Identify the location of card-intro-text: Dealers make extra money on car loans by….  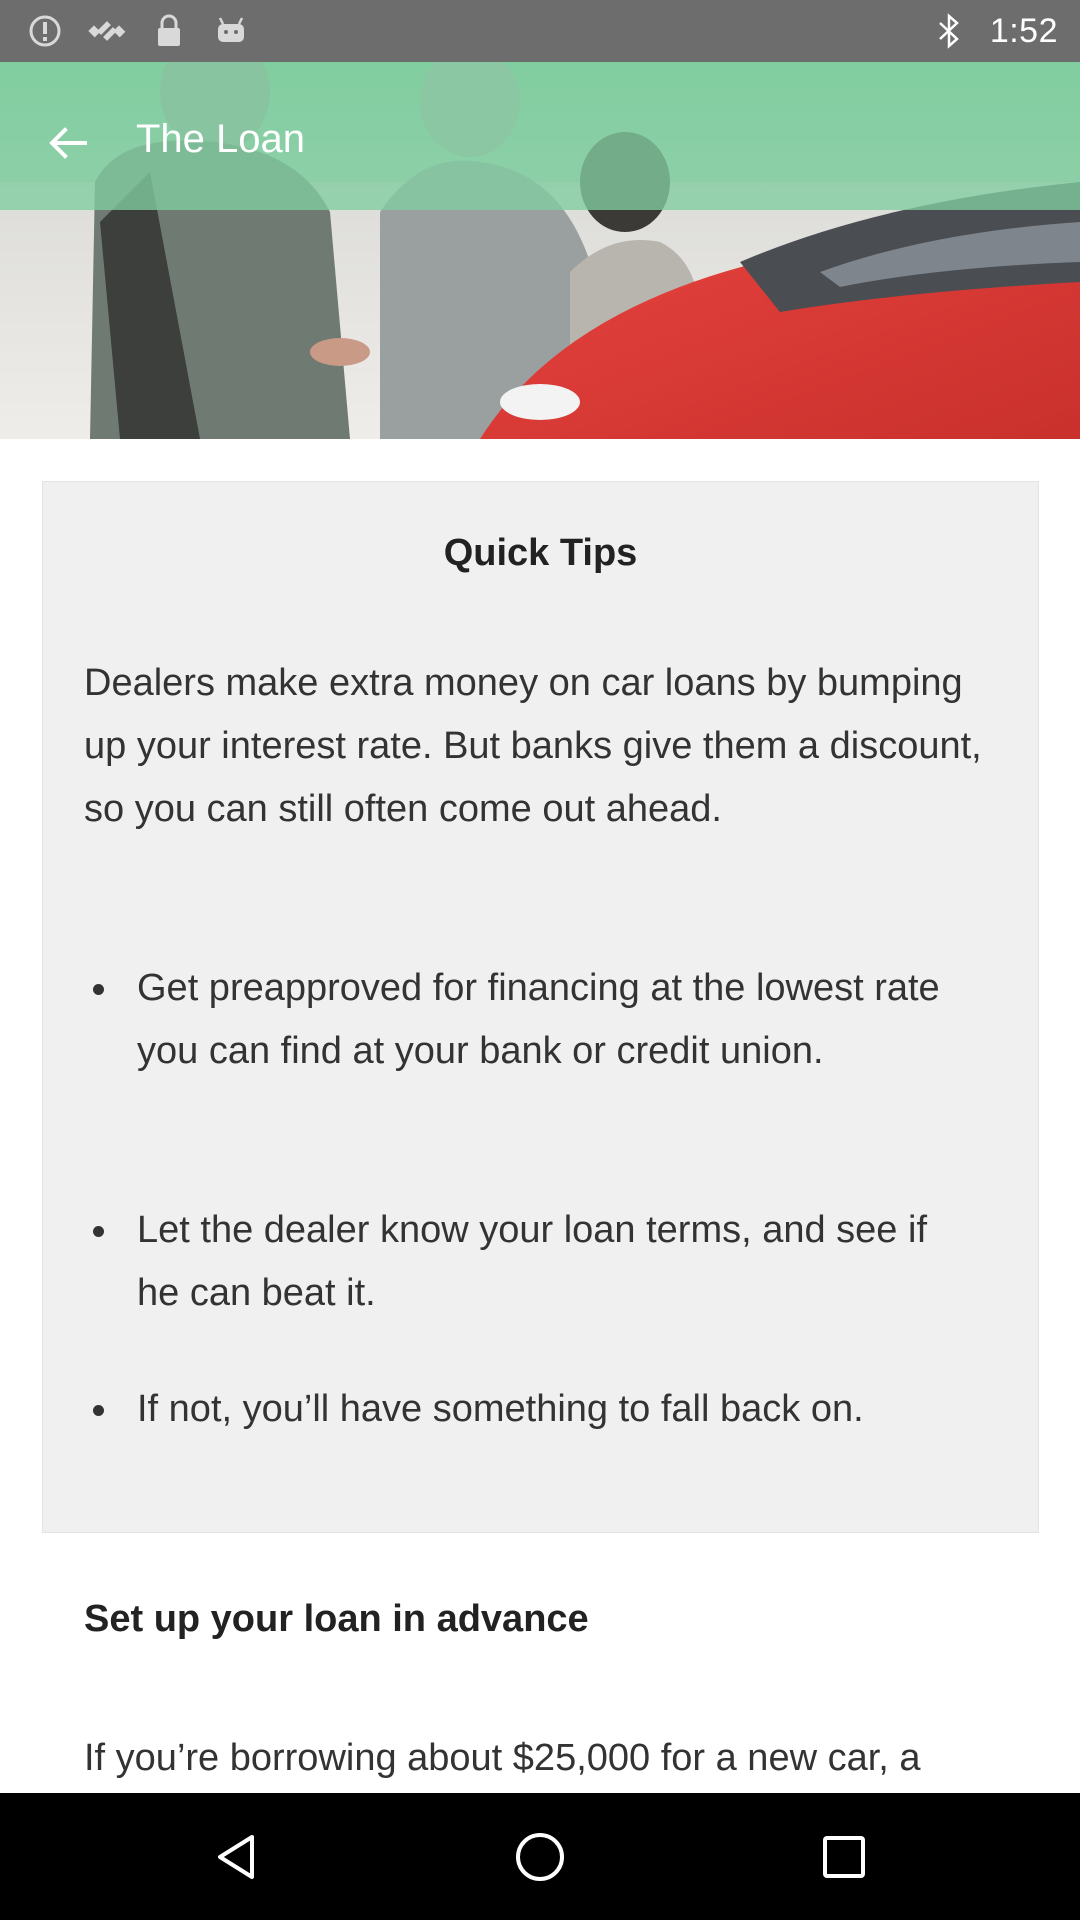
(533, 746).